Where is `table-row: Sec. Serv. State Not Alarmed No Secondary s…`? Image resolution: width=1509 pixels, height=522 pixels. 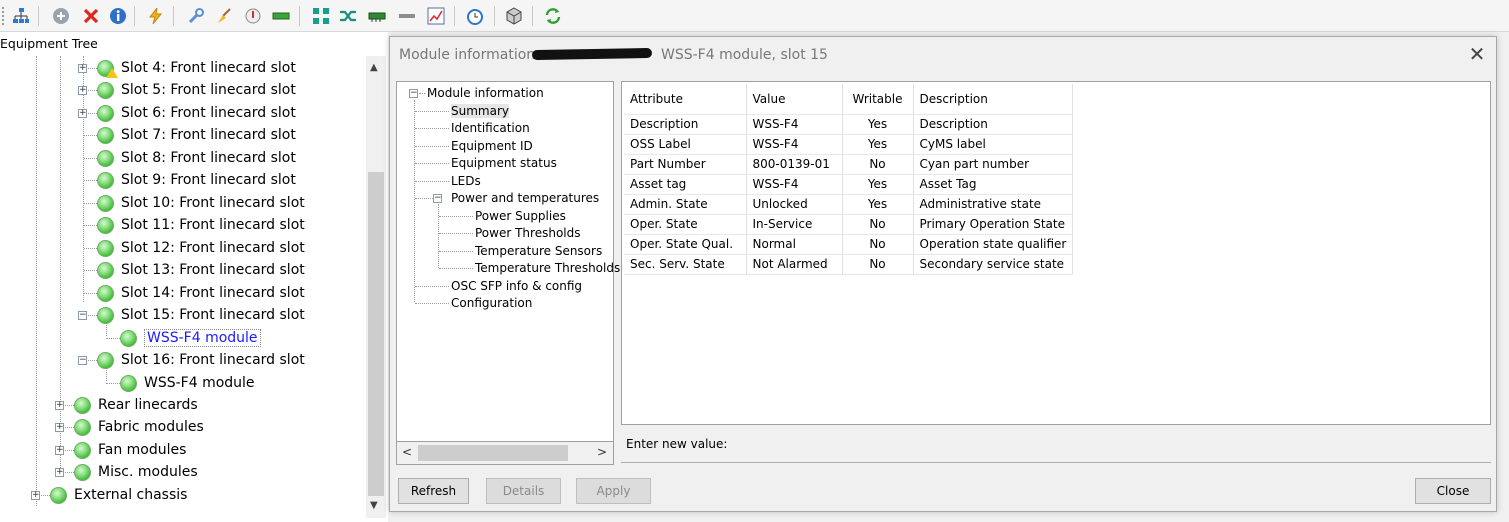 table-row: Sec. Serv. State Not Alarmed No Secondary s… is located at coordinates (849, 264).